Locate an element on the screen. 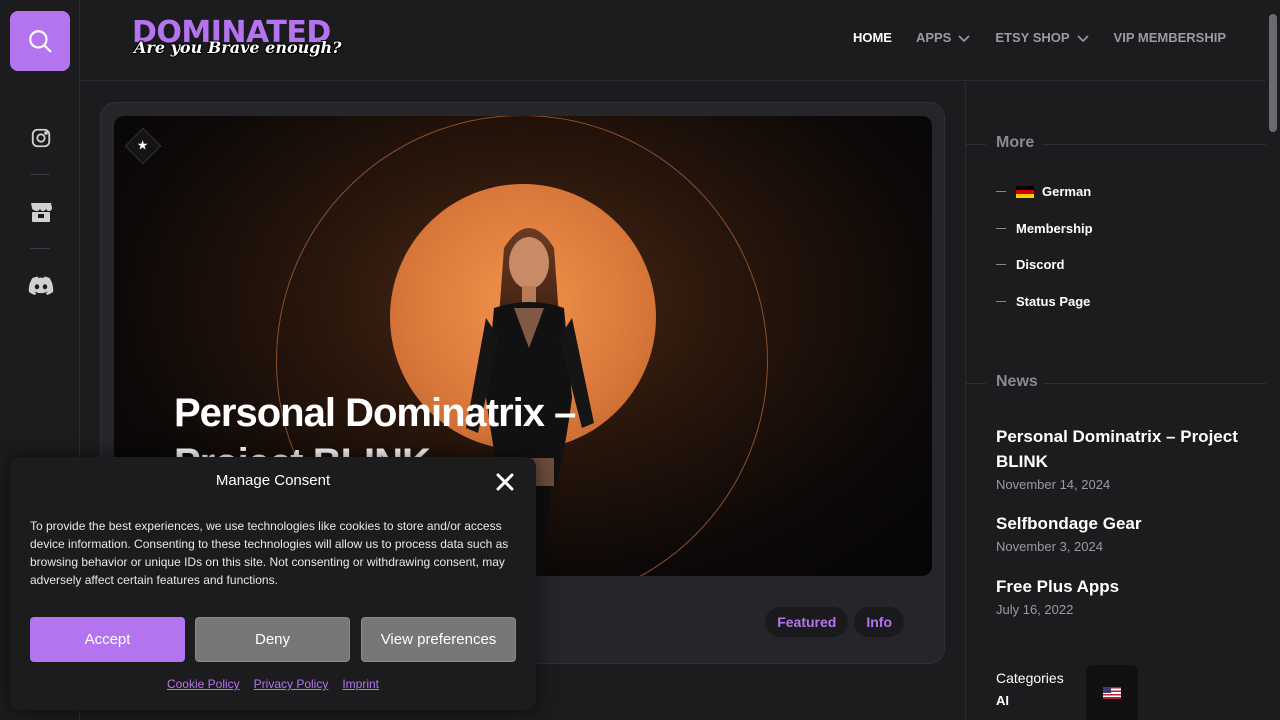  nav-vip-membership: VIP MEMBERSHIP is located at coordinates (1170, 37).